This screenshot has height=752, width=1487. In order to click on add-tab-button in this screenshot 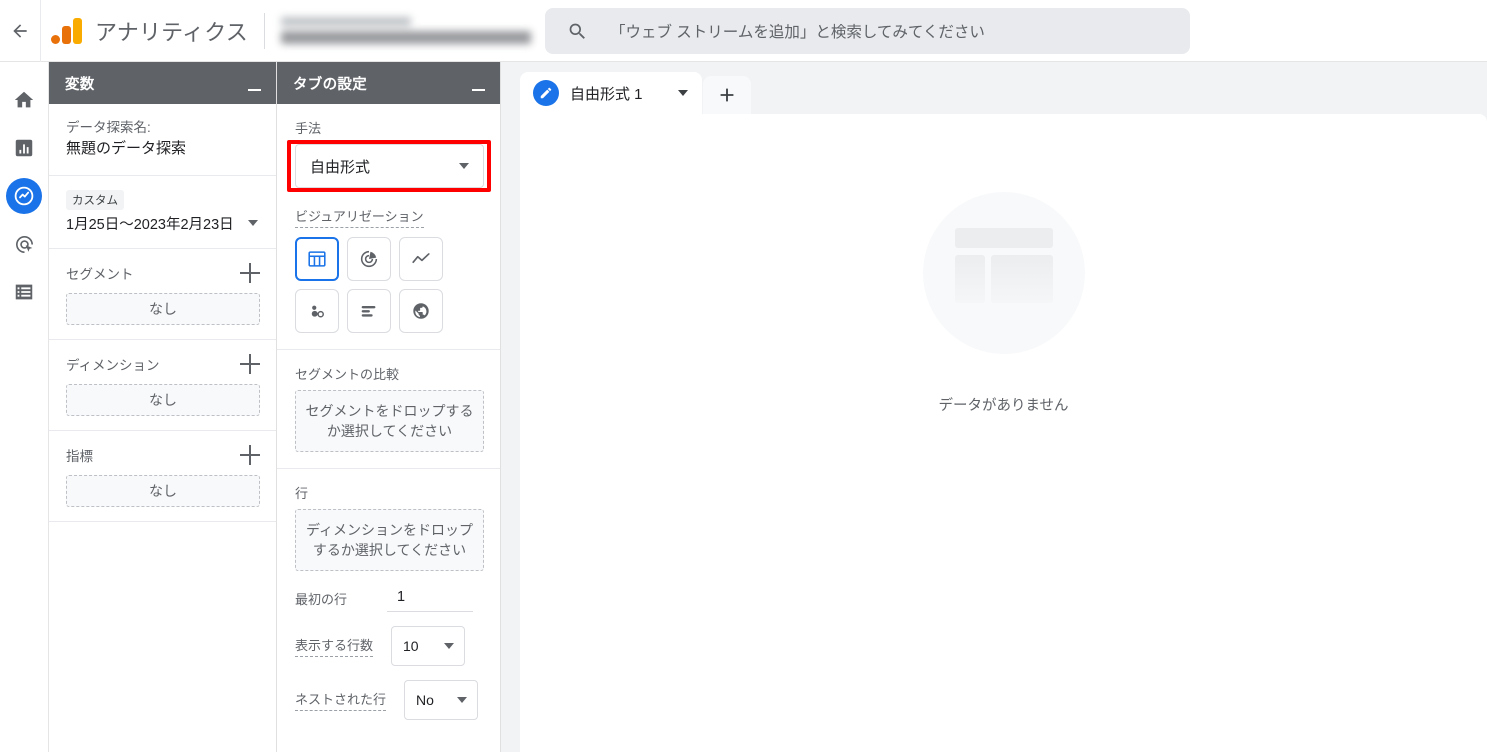, I will do `click(727, 95)`.